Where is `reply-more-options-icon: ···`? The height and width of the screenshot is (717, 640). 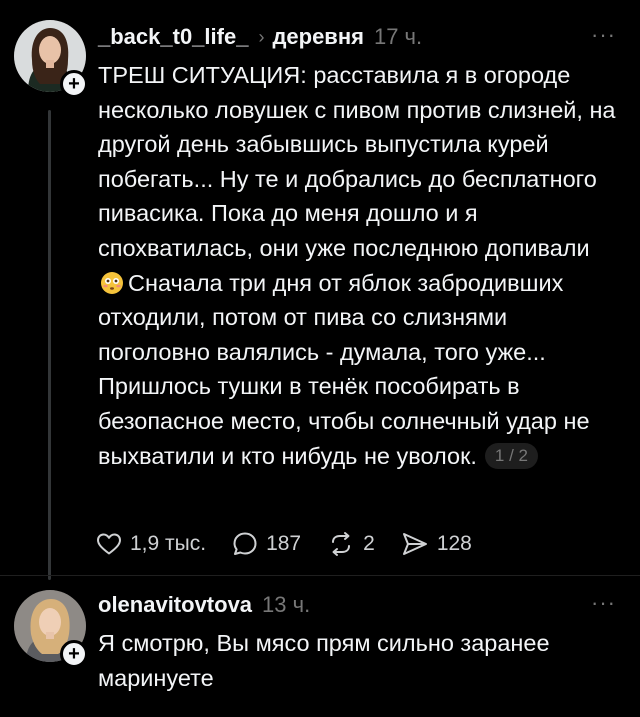
reply-more-options-icon: ··· is located at coordinates (603, 603).